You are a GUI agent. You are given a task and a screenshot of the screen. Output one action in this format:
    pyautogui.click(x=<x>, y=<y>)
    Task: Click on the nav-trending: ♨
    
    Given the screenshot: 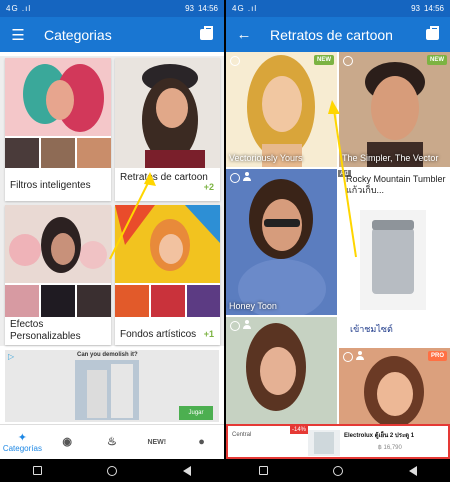 What is the action you would take?
    pyautogui.click(x=112, y=442)
    